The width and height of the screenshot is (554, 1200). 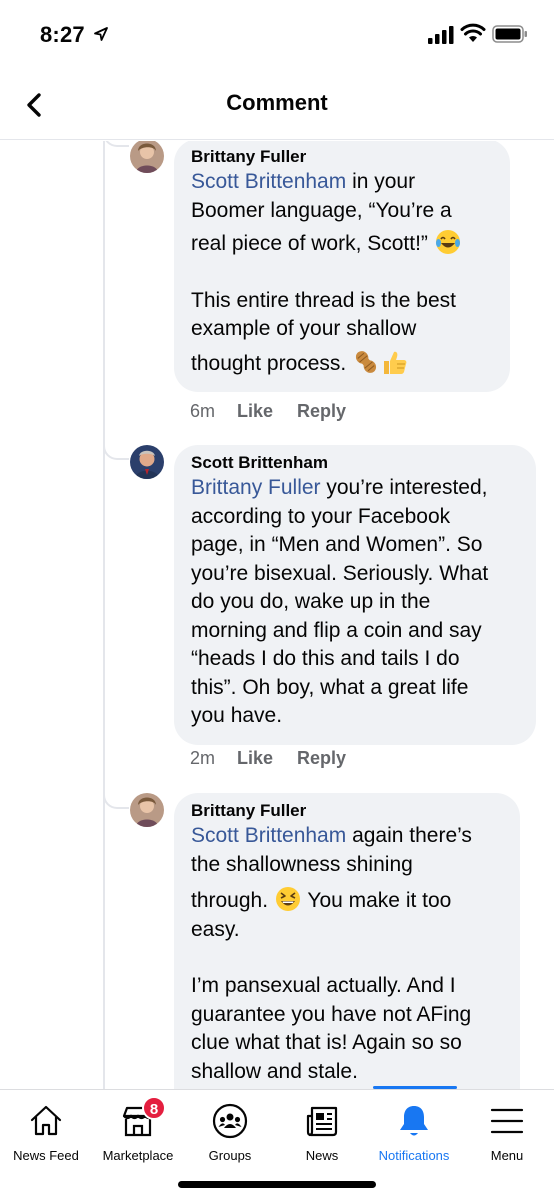 What do you see at coordinates (381, 181) in the screenshot?
I see `comment-text: in your` at bounding box center [381, 181].